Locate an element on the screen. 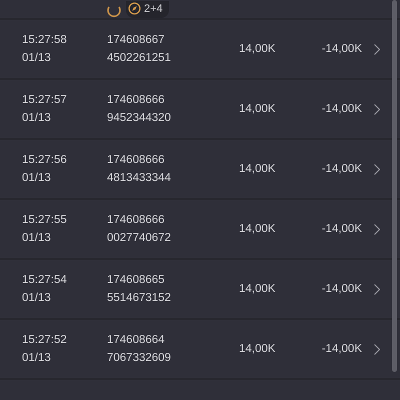 The image size is (400, 400). id-text: 9452344320 is located at coordinates (139, 118).